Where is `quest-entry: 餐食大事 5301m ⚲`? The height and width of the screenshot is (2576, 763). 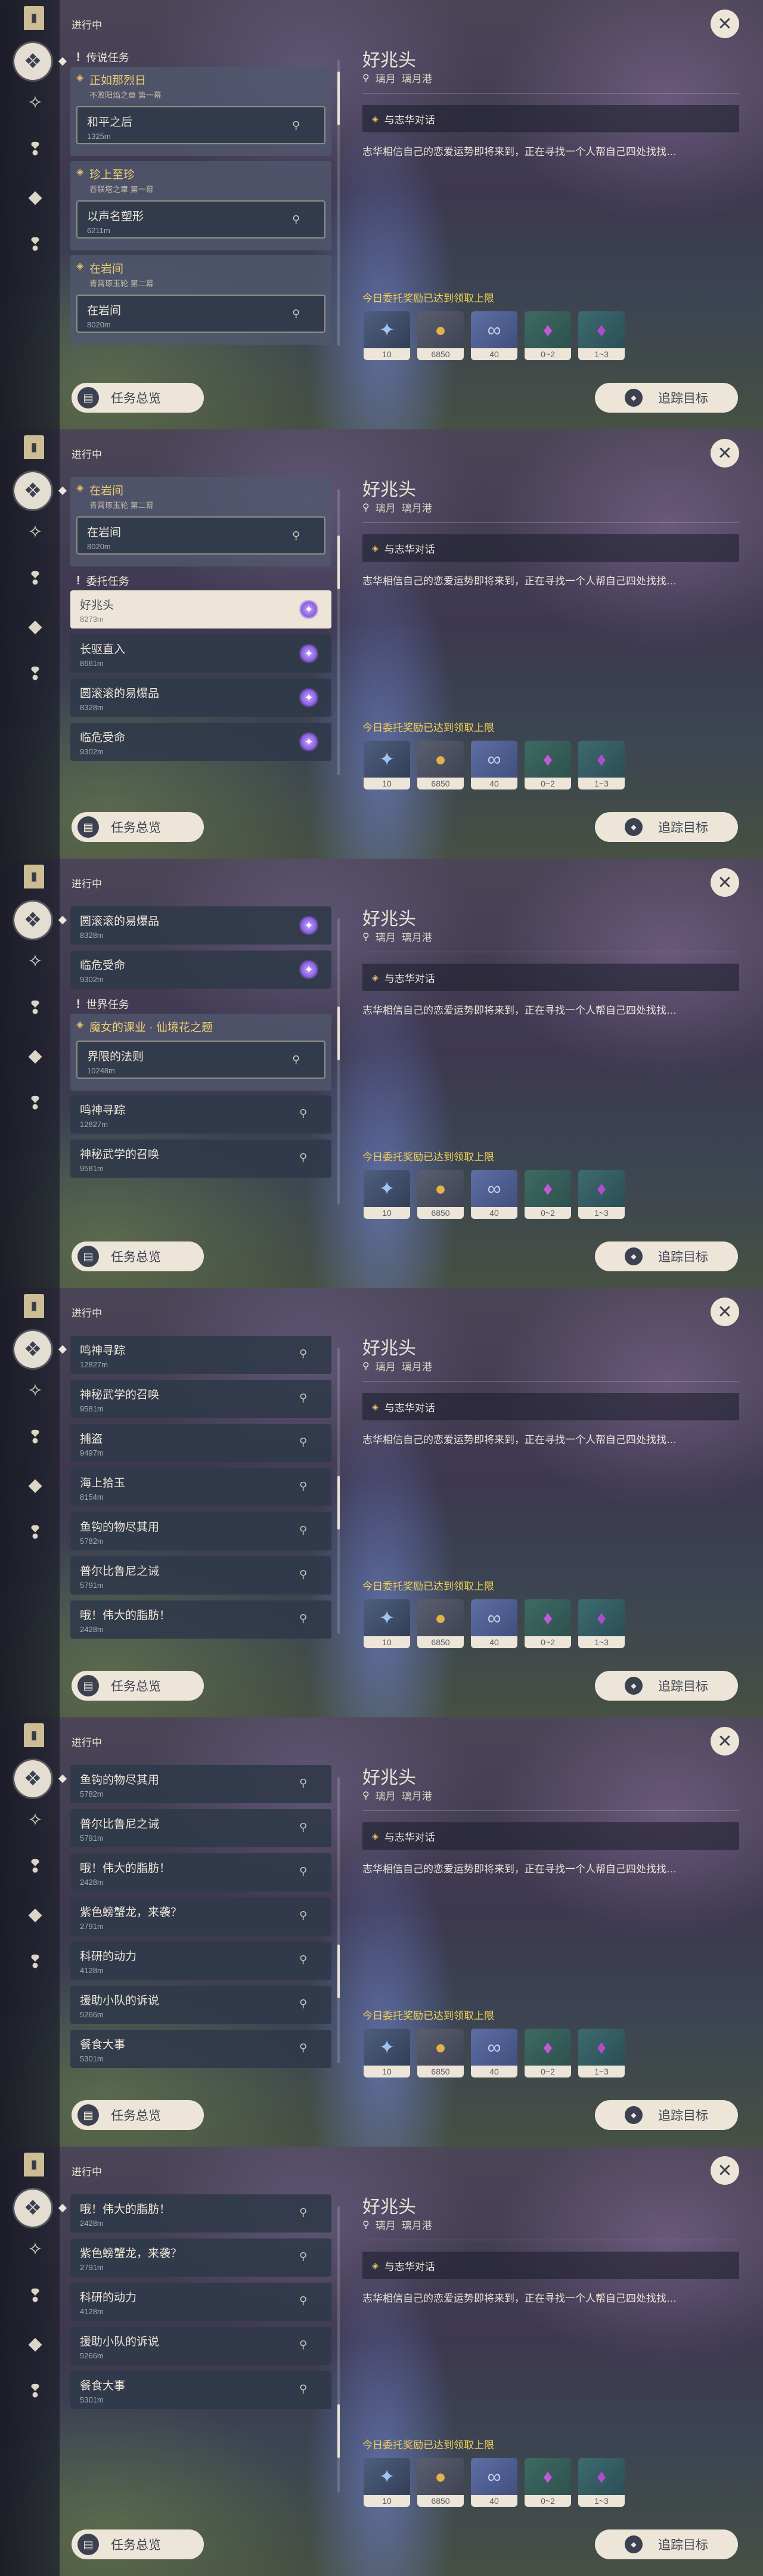
quest-entry: 餐食大事 5301m ⚲ is located at coordinates (200, 2049).